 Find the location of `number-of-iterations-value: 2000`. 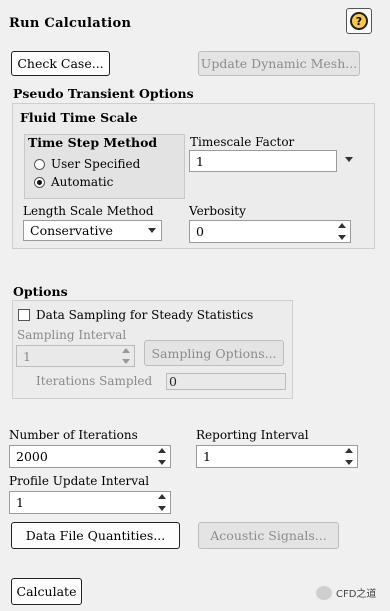

number-of-iterations-value: 2000 is located at coordinates (32, 456).